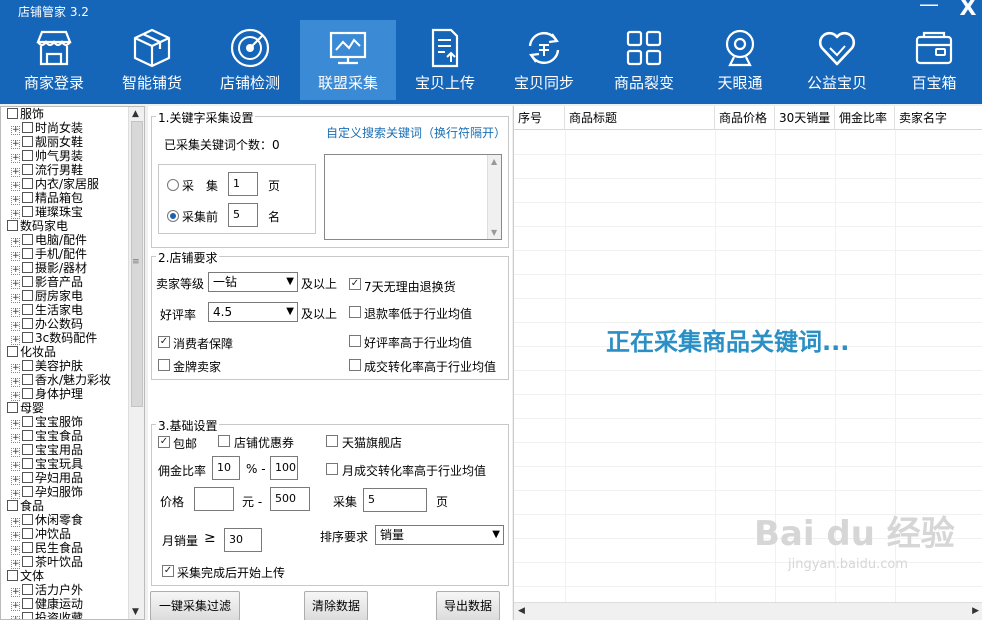 This screenshot has width=982, height=620. What do you see at coordinates (168, 571) in the screenshot?
I see `upload-after-checkbox: ✓` at bounding box center [168, 571].